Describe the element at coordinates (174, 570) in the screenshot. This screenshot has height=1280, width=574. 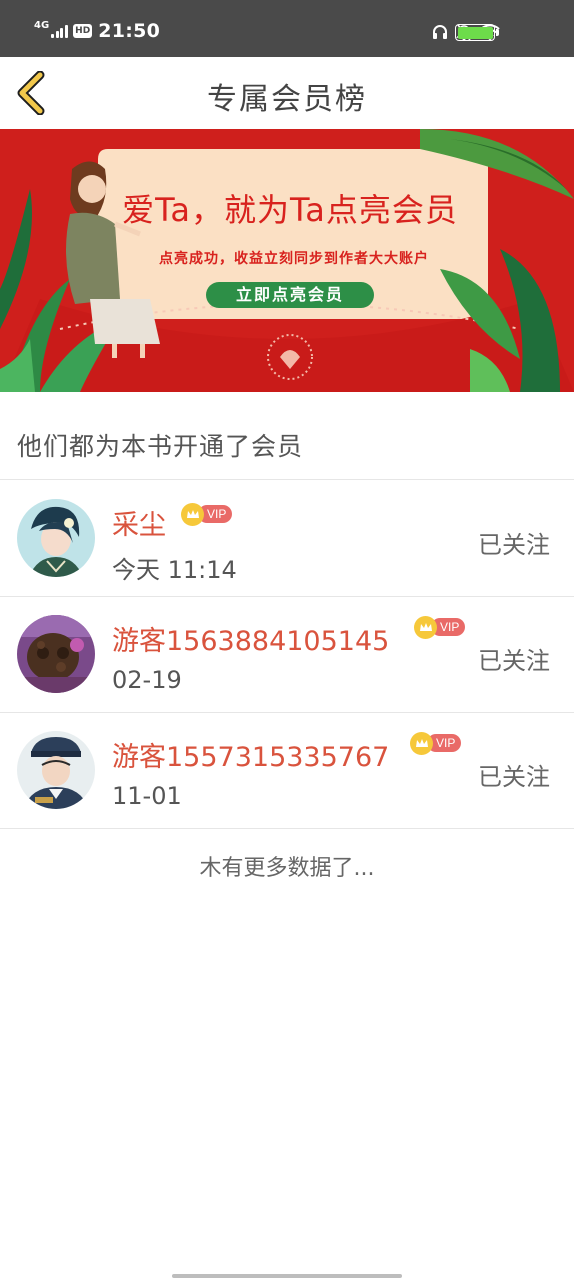
I see `member-time: 今天 11:14` at that location.